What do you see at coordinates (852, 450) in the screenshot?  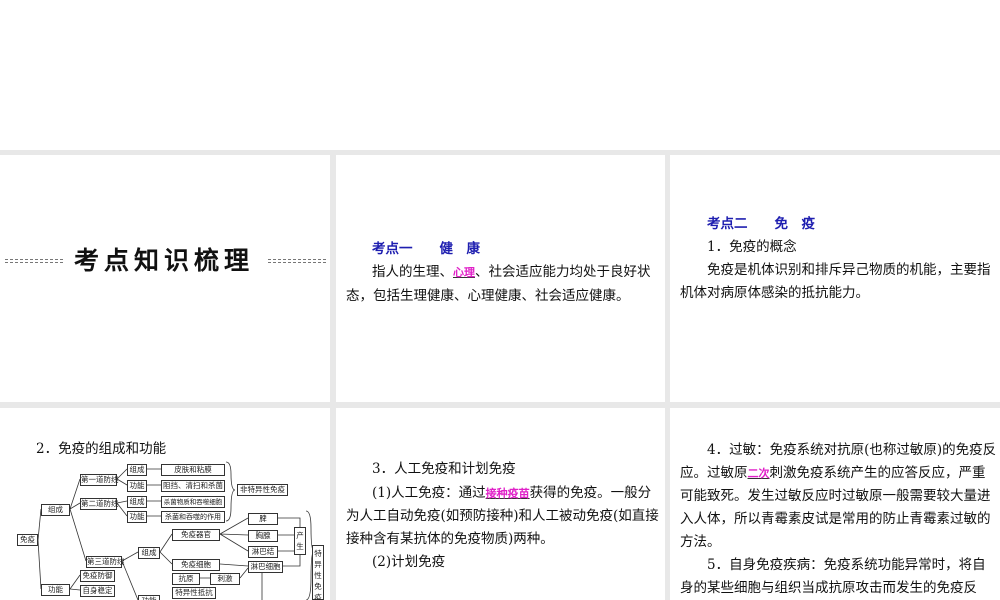 I see `paragraph-line: 4．过敏：免疫系统对抗原(也称过敏原)的免疫反` at bounding box center [852, 450].